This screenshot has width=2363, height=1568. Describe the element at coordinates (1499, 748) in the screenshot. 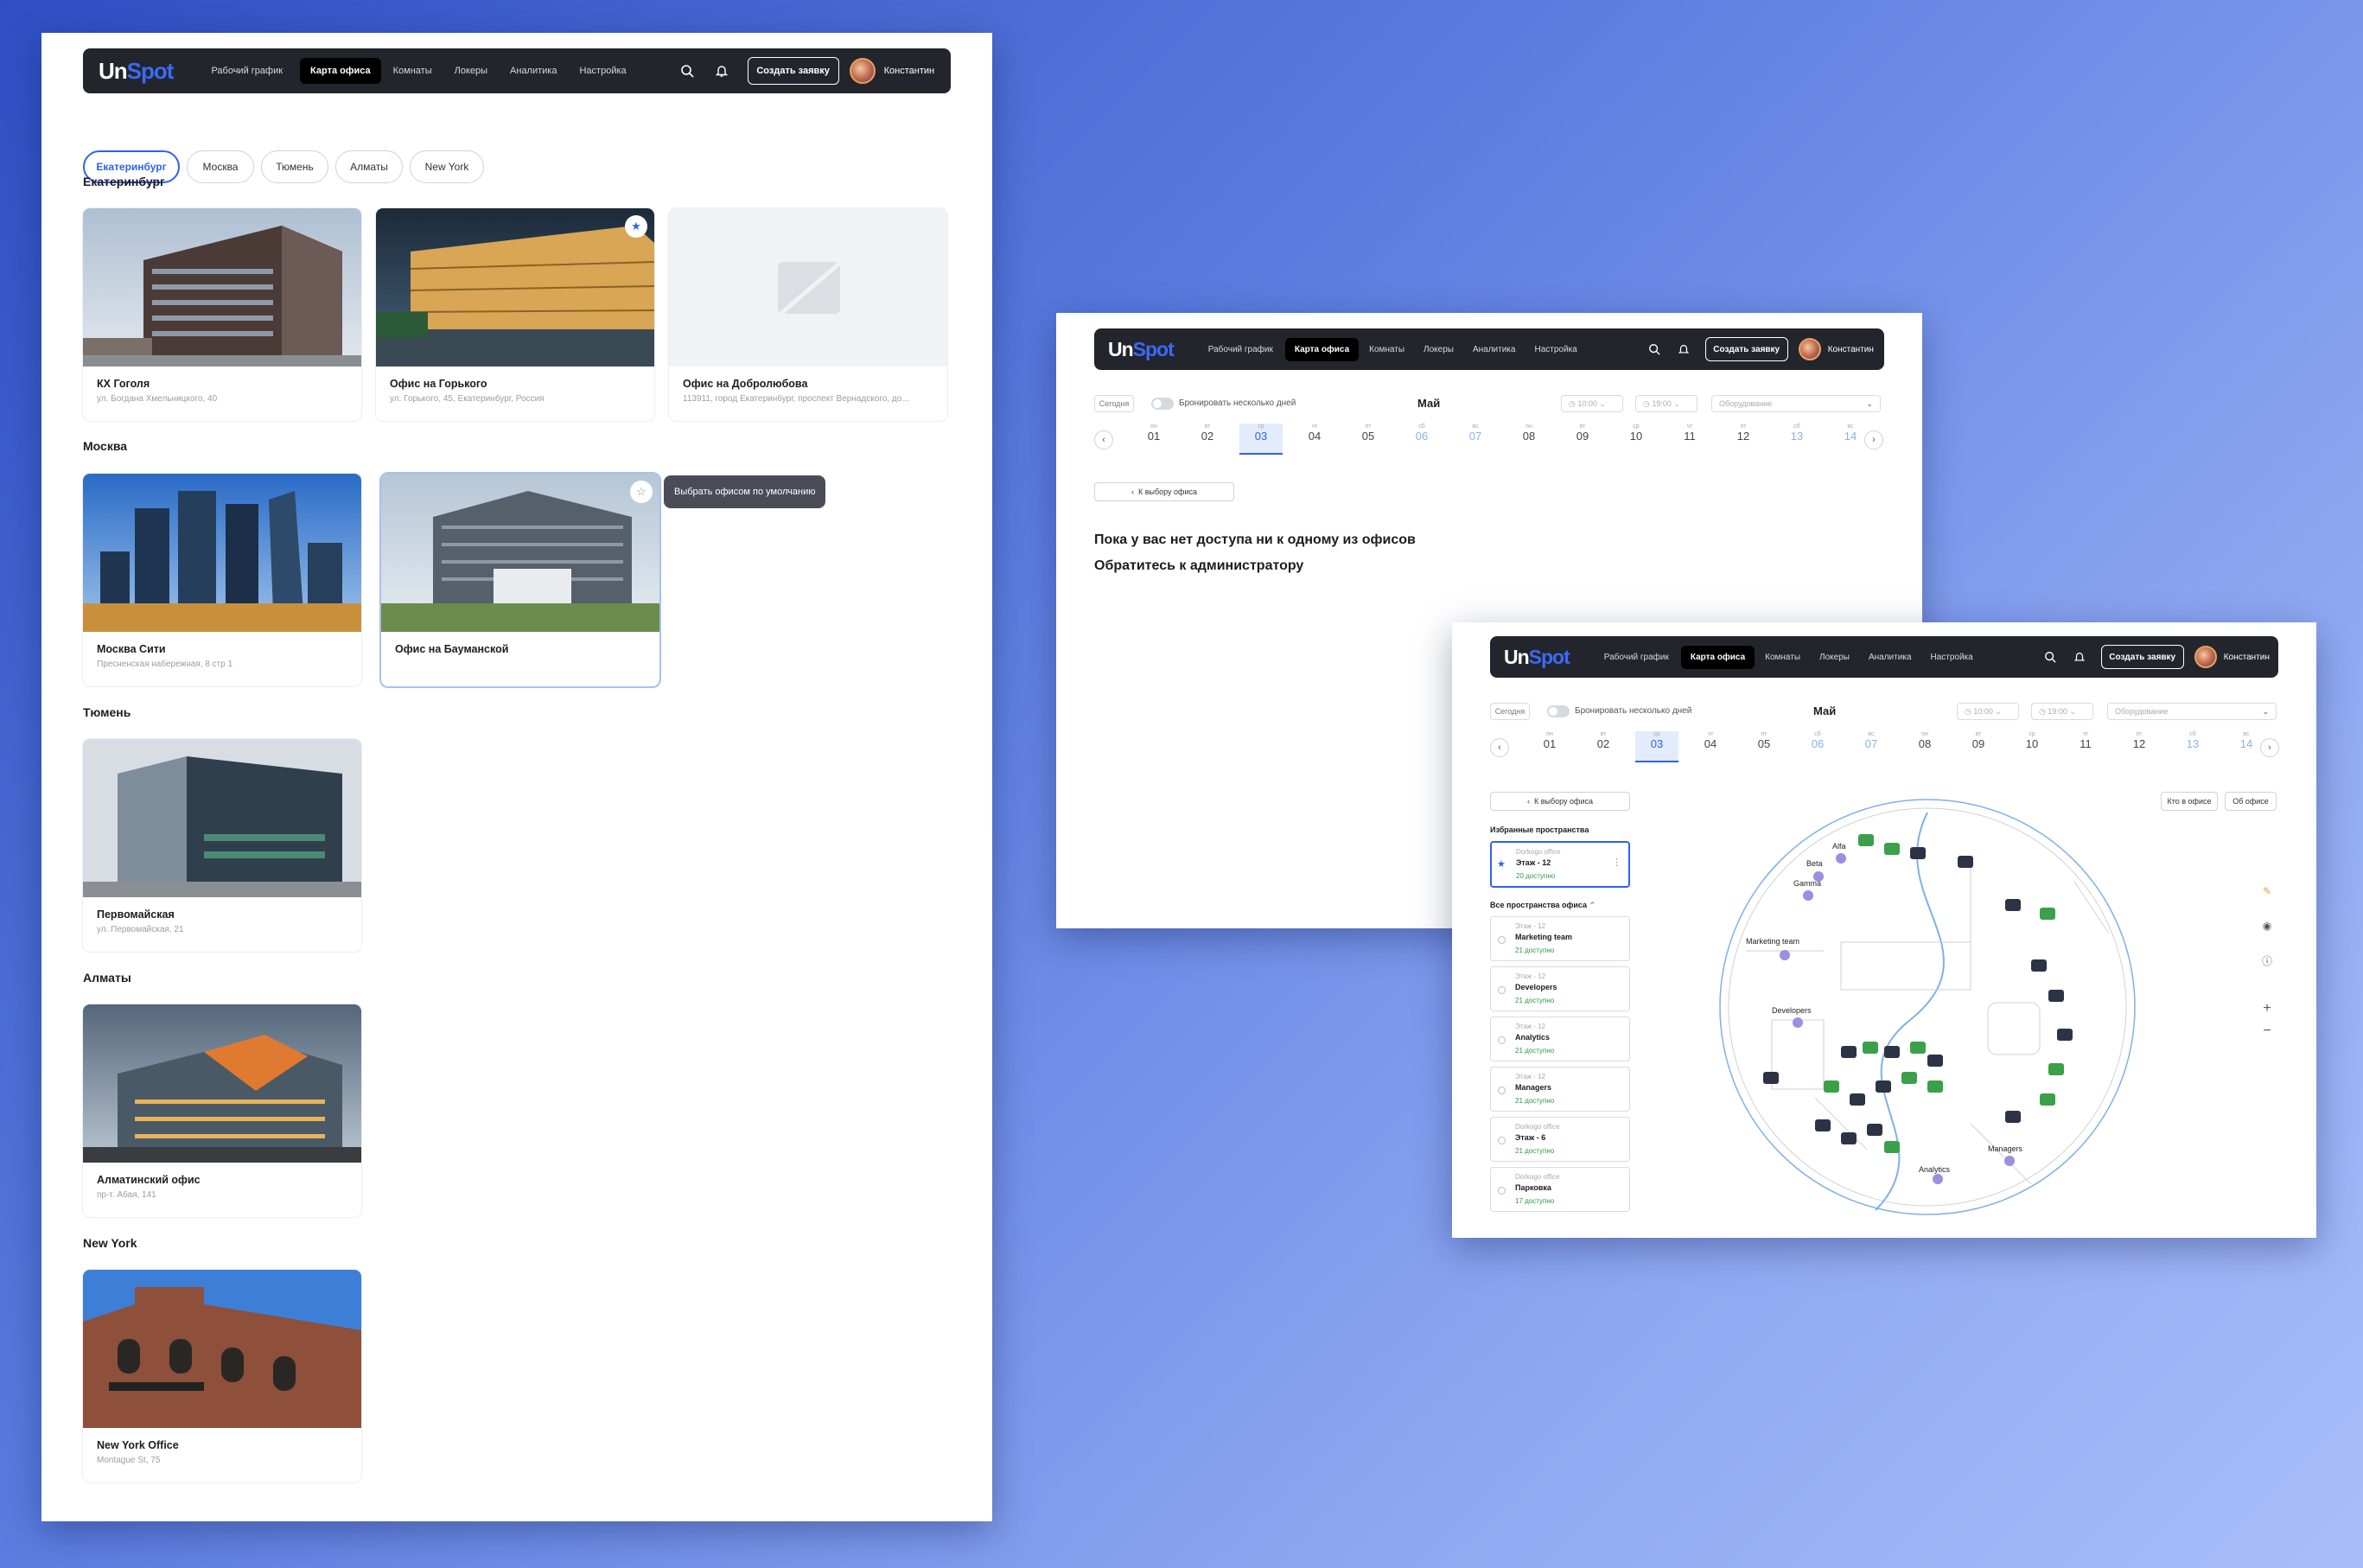

I see `prev-week-arrow: ‹` at that location.